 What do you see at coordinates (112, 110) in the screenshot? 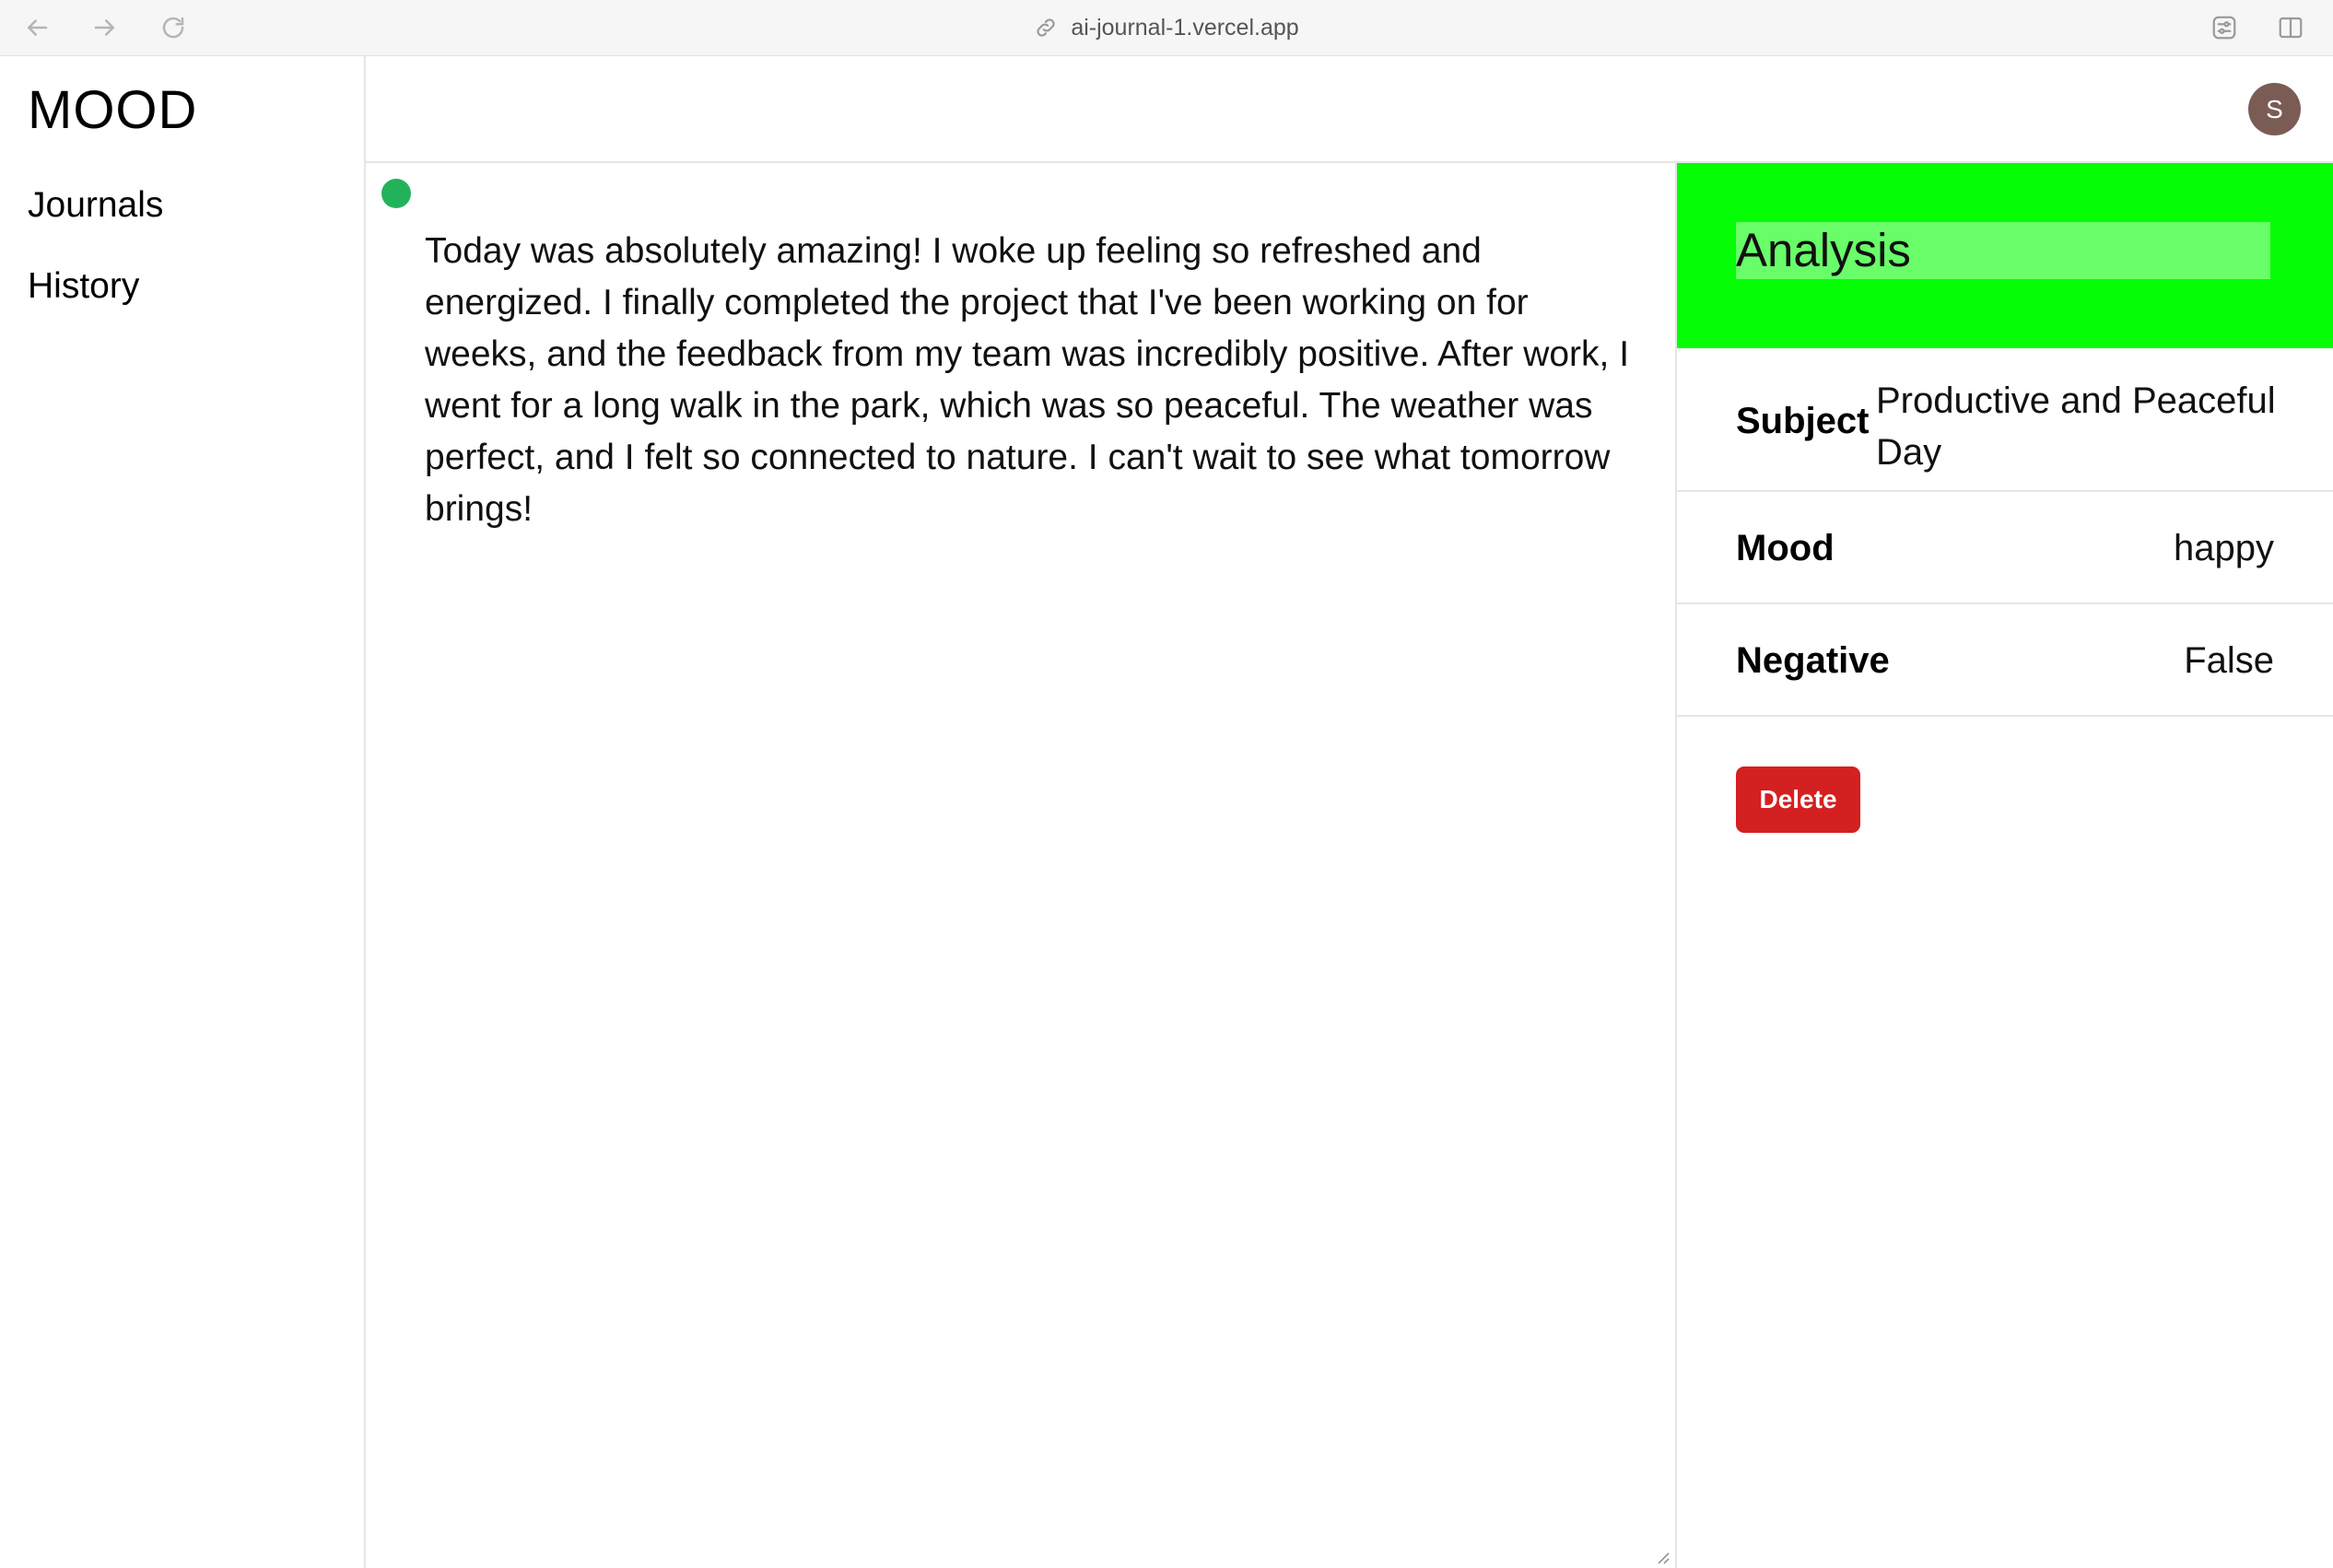
I see `brand-logo: MOOD` at bounding box center [112, 110].